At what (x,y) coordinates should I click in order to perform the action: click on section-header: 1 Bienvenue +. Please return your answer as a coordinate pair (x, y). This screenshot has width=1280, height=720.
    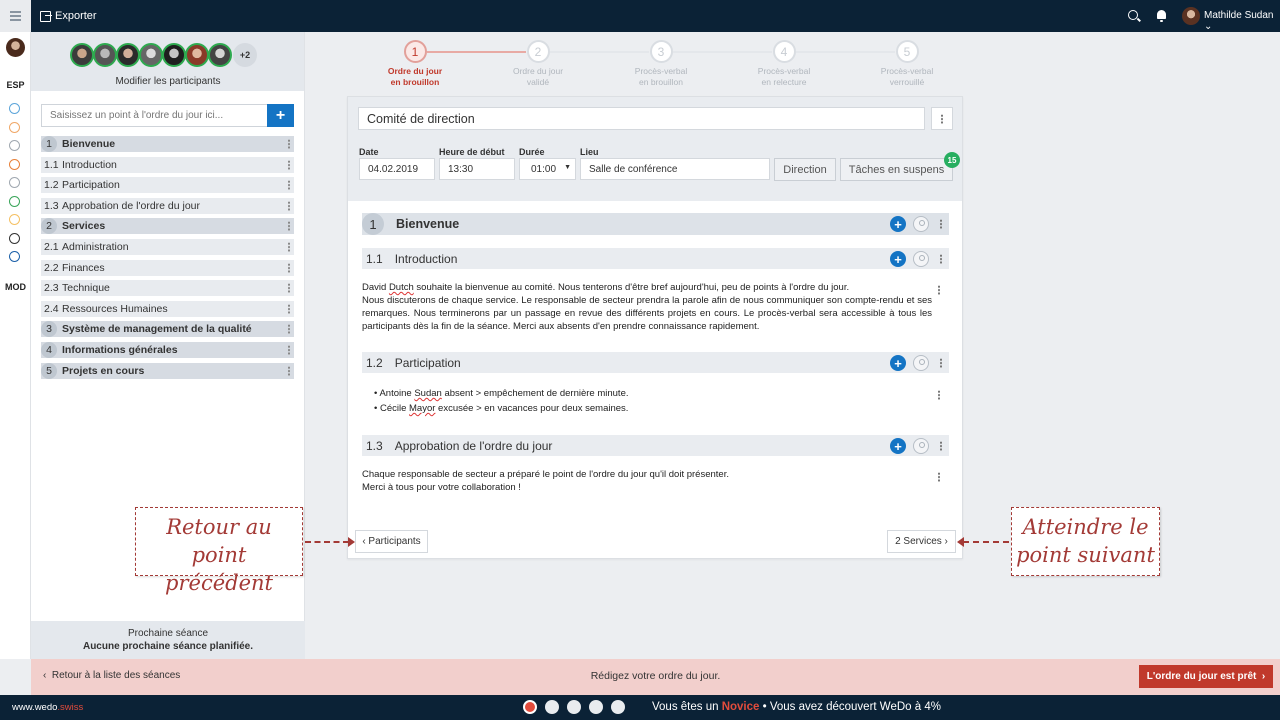
    Looking at the image, I should click on (655, 224).